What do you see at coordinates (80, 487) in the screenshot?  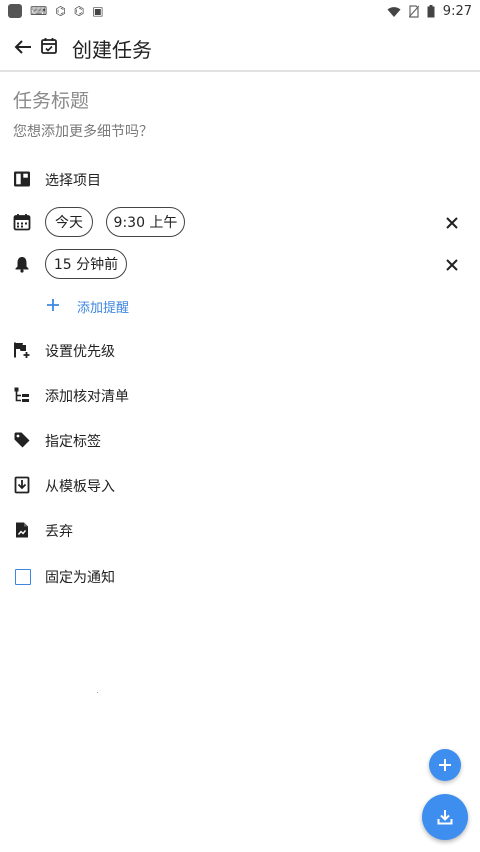 I see `import-template-label: 从模板导入` at bounding box center [80, 487].